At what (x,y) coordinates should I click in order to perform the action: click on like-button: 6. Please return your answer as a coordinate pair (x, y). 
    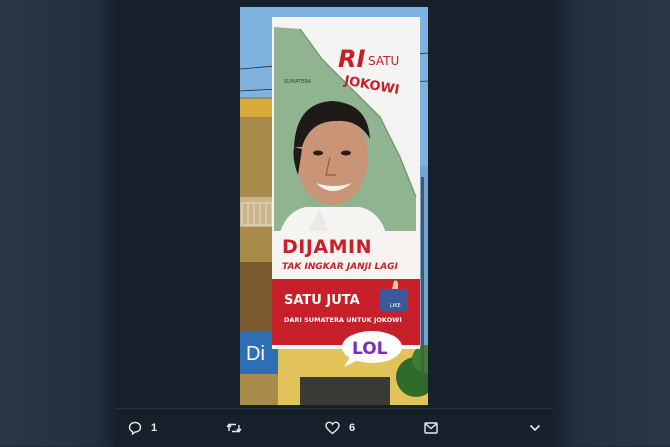
    Looking at the image, I should click on (340, 428).